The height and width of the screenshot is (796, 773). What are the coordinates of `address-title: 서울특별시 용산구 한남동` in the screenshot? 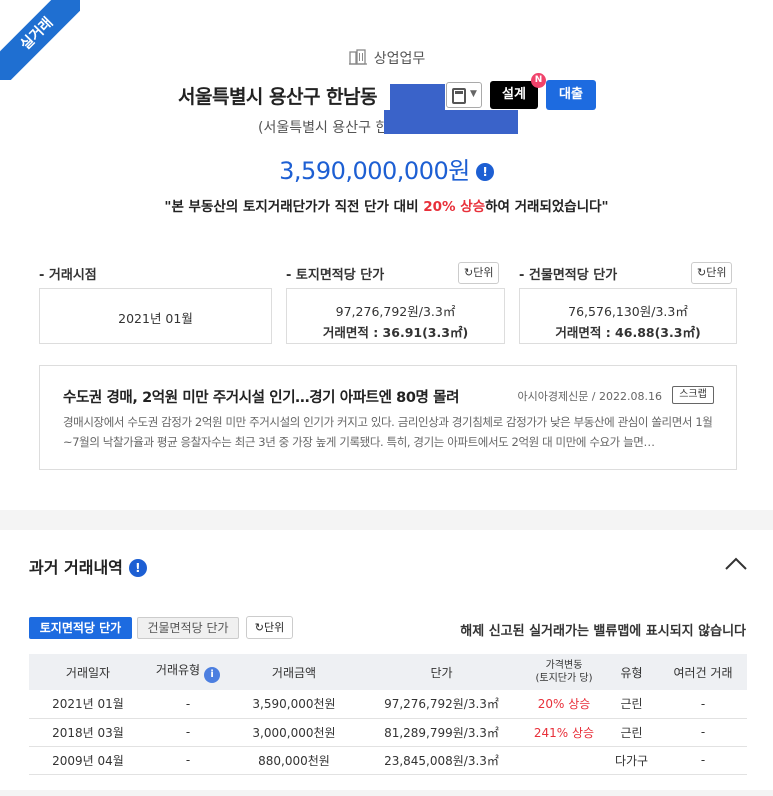 It's located at (278, 96).